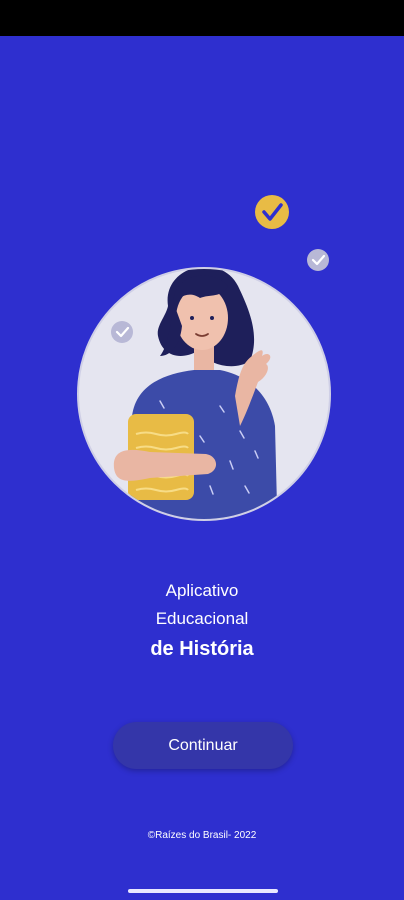 The height and width of the screenshot is (900, 404). What do you see at coordinates (272, 212) in the screenshot?
I see `check-badge-icon` at bounding box center [272, 212].